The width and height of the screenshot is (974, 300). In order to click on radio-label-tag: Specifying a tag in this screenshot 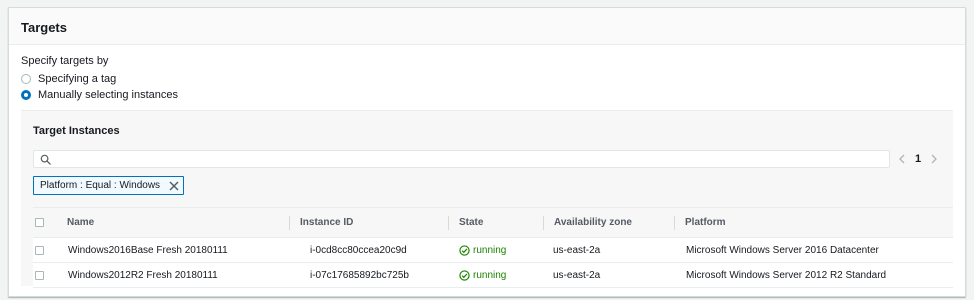, I will do `click(77, 78)`.